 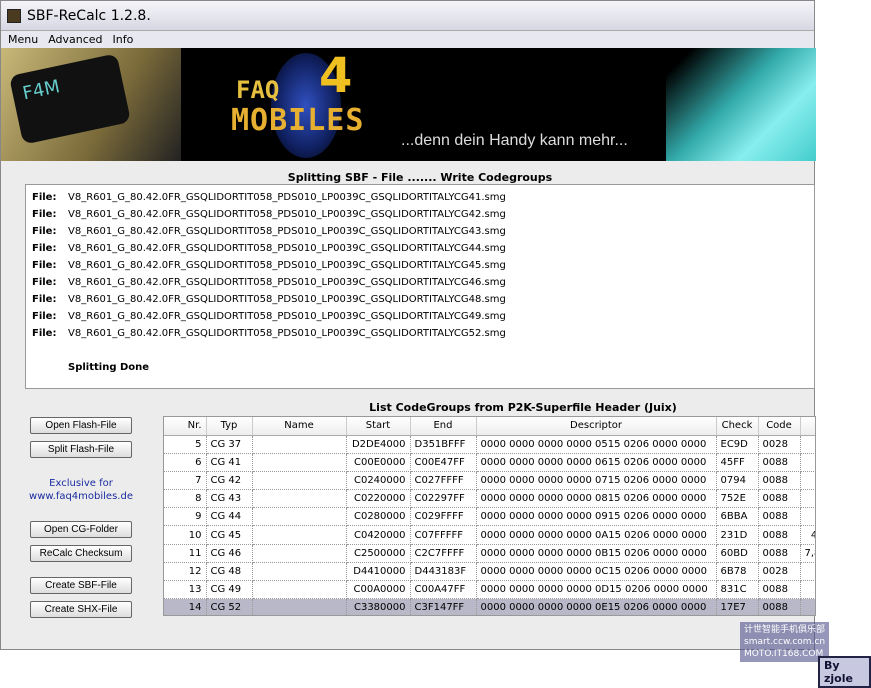 What do you see at coordinates (737, 572) in the screenshot?
I see `table-cell: 6B78` at bounding box center [737, 572].